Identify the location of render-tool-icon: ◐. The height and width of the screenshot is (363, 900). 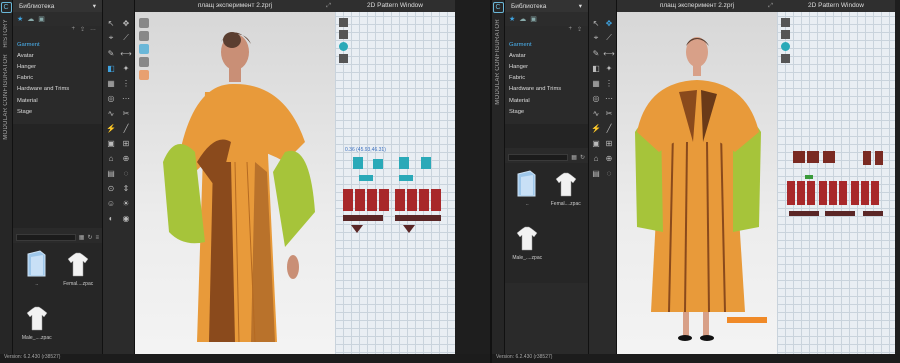
(111, 218).